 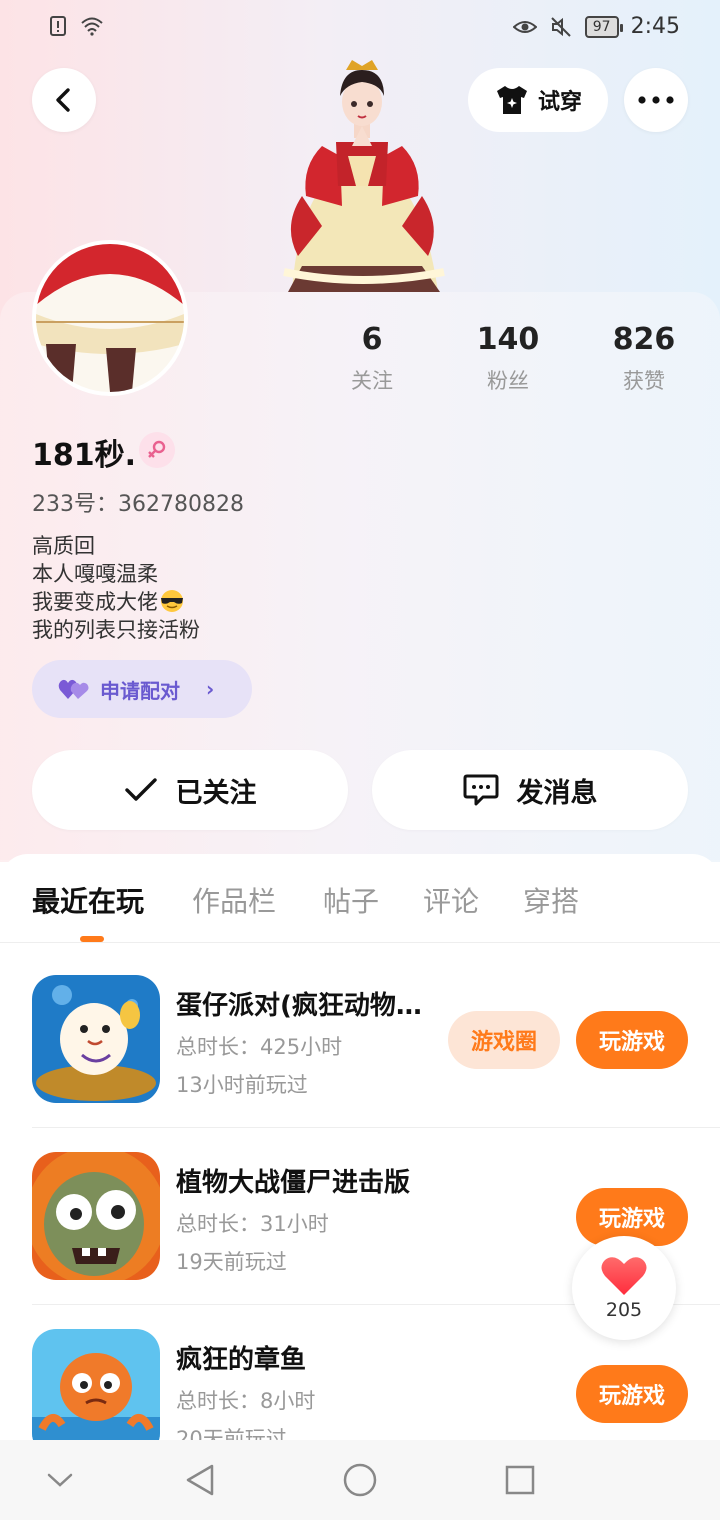 What do you see at coordinates (306, 1006) in the screenshot?
I see `game-title: 蛋仔派对(疯狂动物城联动)` at bounding box center [306, 1006].